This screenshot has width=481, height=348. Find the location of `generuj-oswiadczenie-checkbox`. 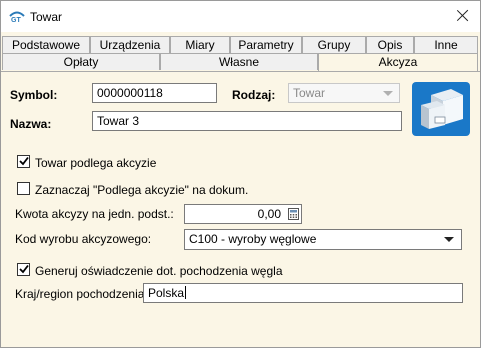

generuj-oswiadczenie-checkbox is located at coordinates (23, 269).